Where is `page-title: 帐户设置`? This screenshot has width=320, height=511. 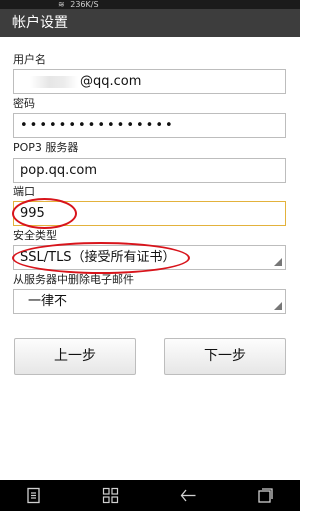 page-title: 帐户设置 is located at coordinates (40, 23).